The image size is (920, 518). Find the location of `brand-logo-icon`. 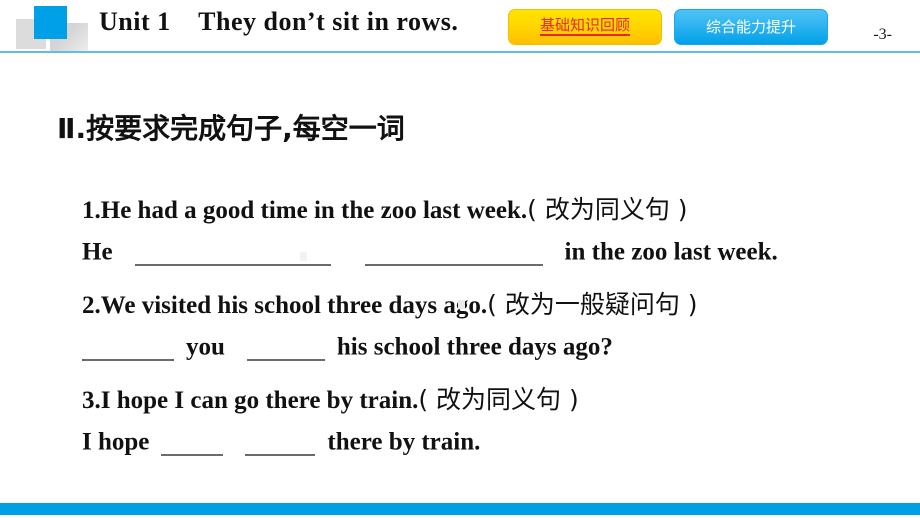

brand-logo-icon is located at coordinates (52, 28).